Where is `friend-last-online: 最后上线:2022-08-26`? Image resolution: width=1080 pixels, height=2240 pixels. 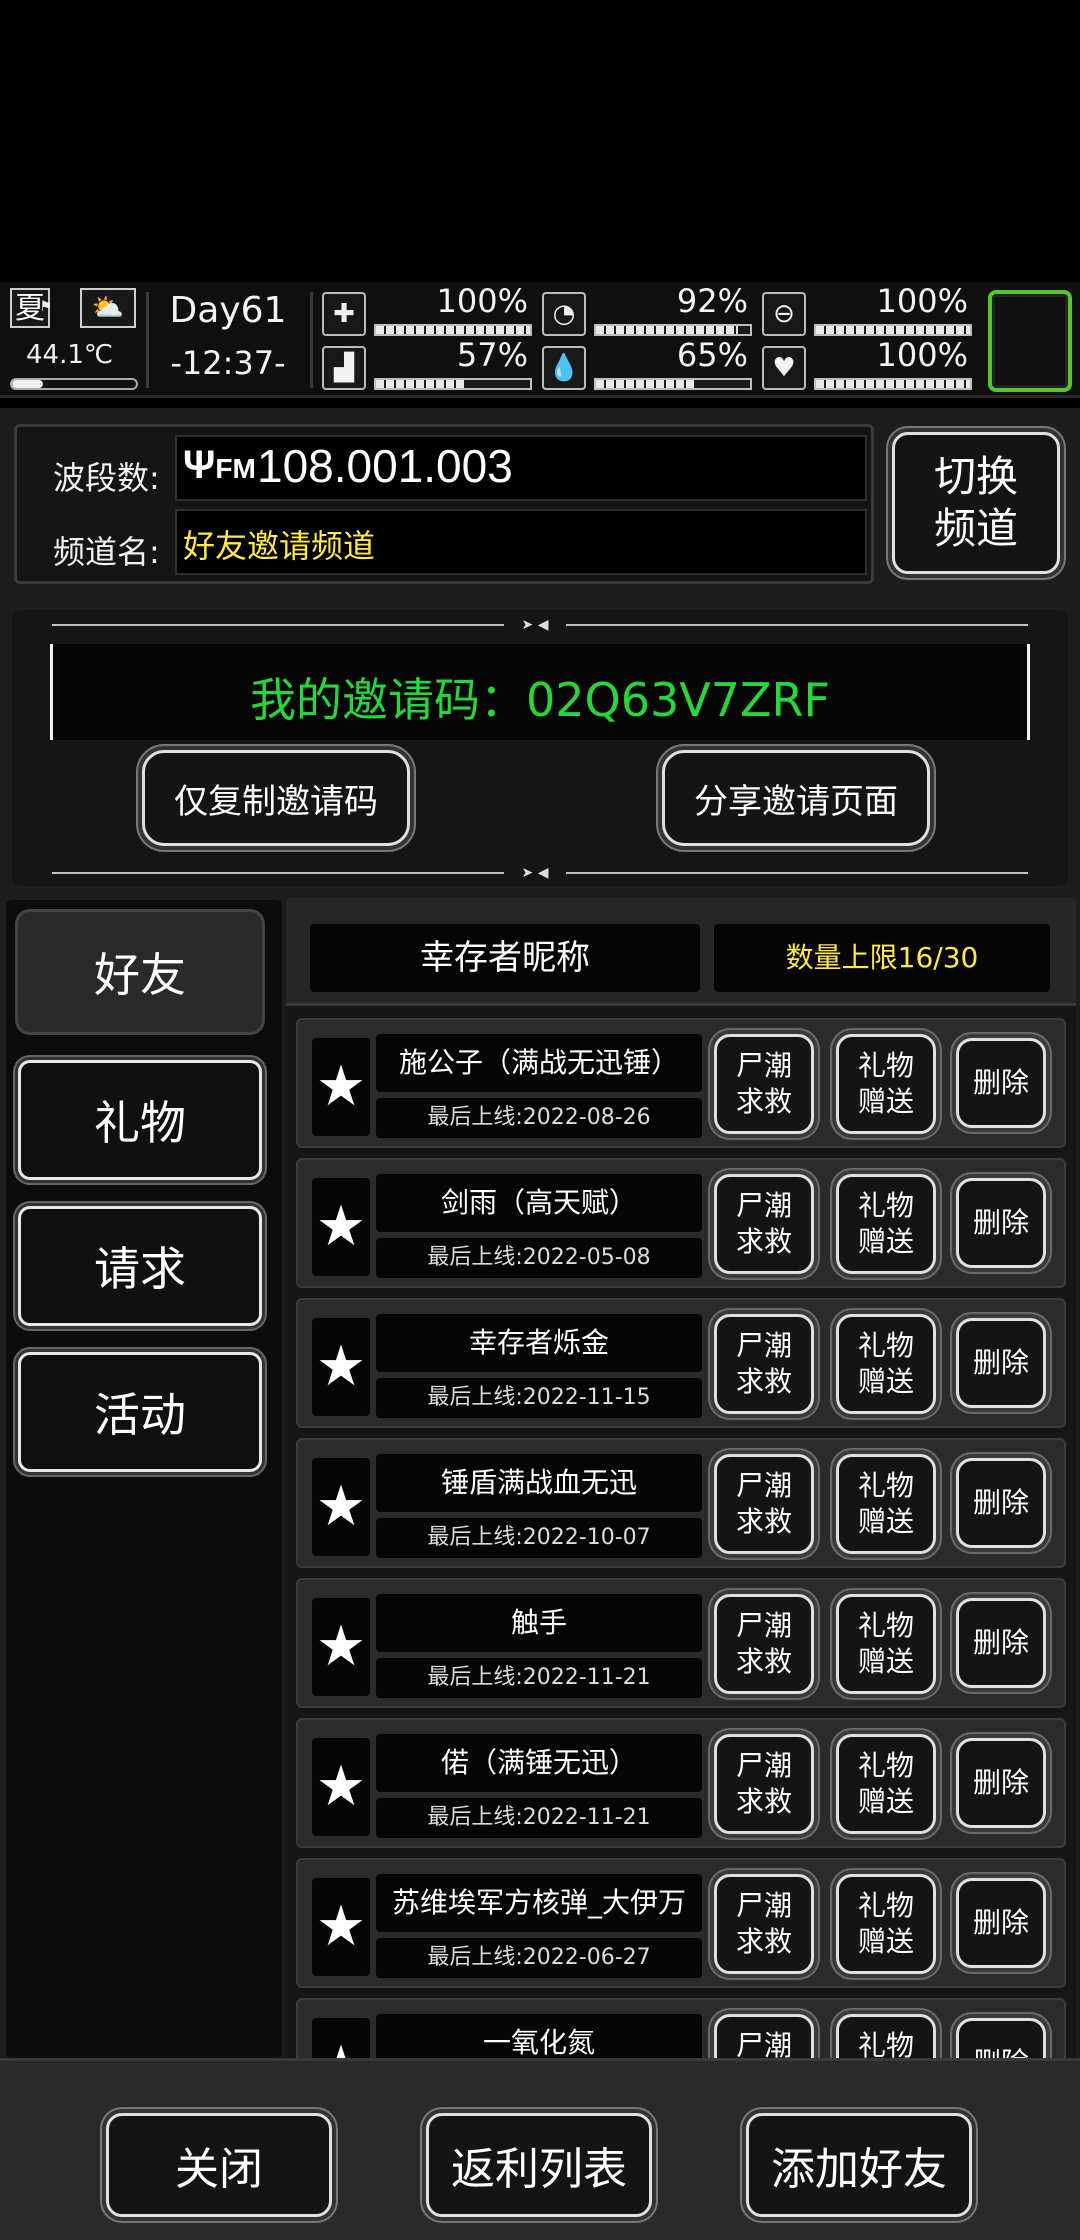 friend-last-online: 最后上线:2022-08-26 is located at coordinates (539, 1118).